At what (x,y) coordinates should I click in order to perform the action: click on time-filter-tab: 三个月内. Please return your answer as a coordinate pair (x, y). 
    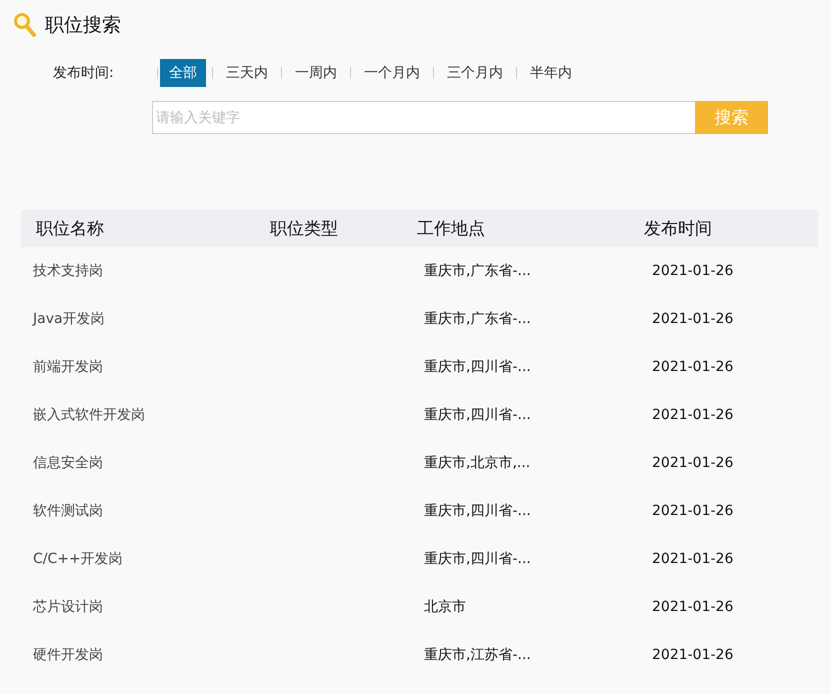
    Looking at the image, I should click on (475, 73).